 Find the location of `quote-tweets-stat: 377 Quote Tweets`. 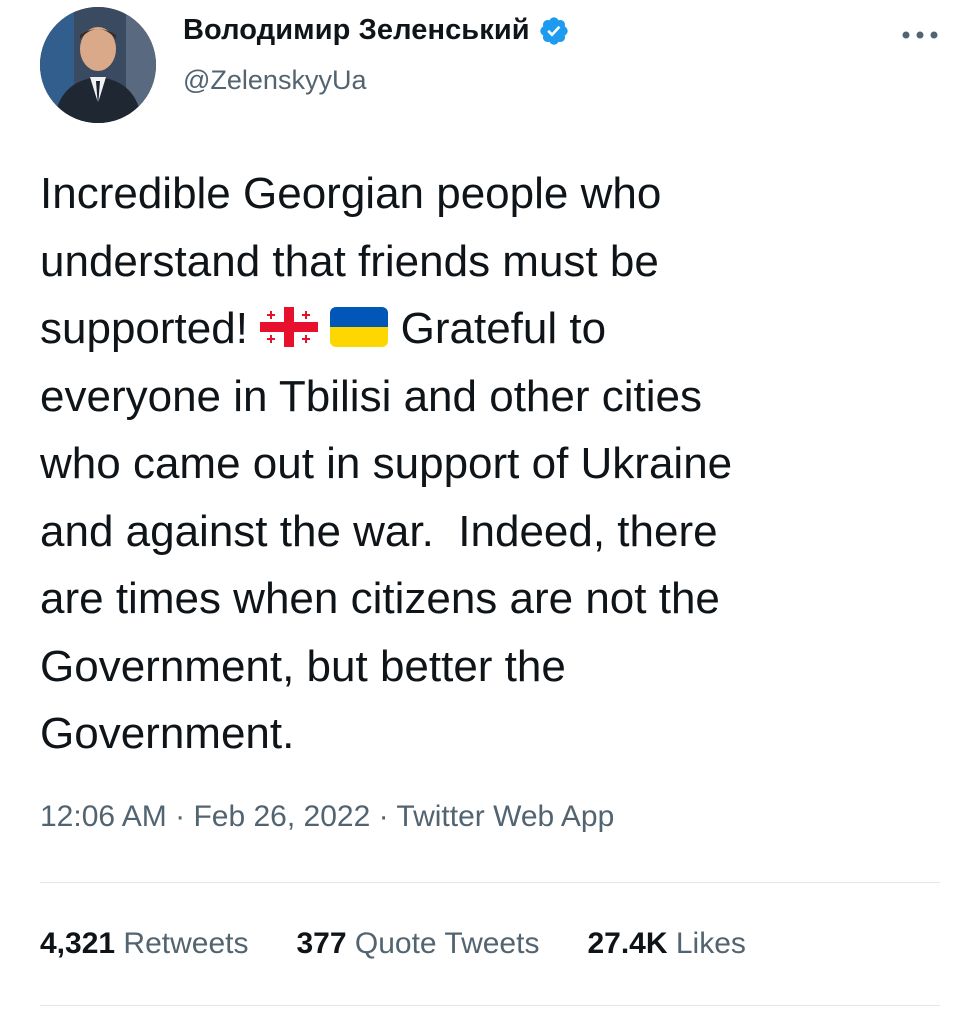

quote-tweets-stat: 377 Quote Tweets is located at coordinates (417, 944).